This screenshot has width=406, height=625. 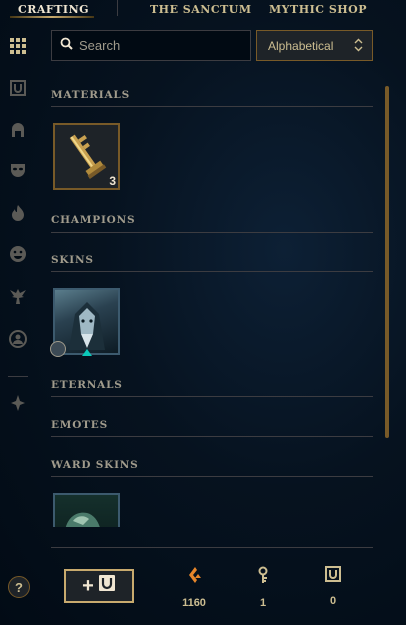 I want to click on orange-essence-icon, so click(x=194, y=577).